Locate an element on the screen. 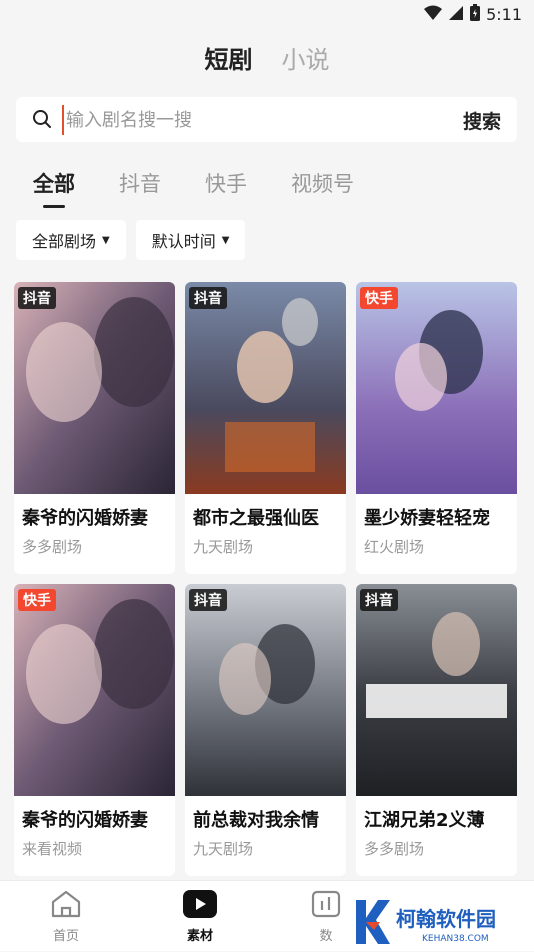 Image resolution: width=534 pixels, height=952 pixels. status-icons: 5:11 is located at coordinates (473, 14).